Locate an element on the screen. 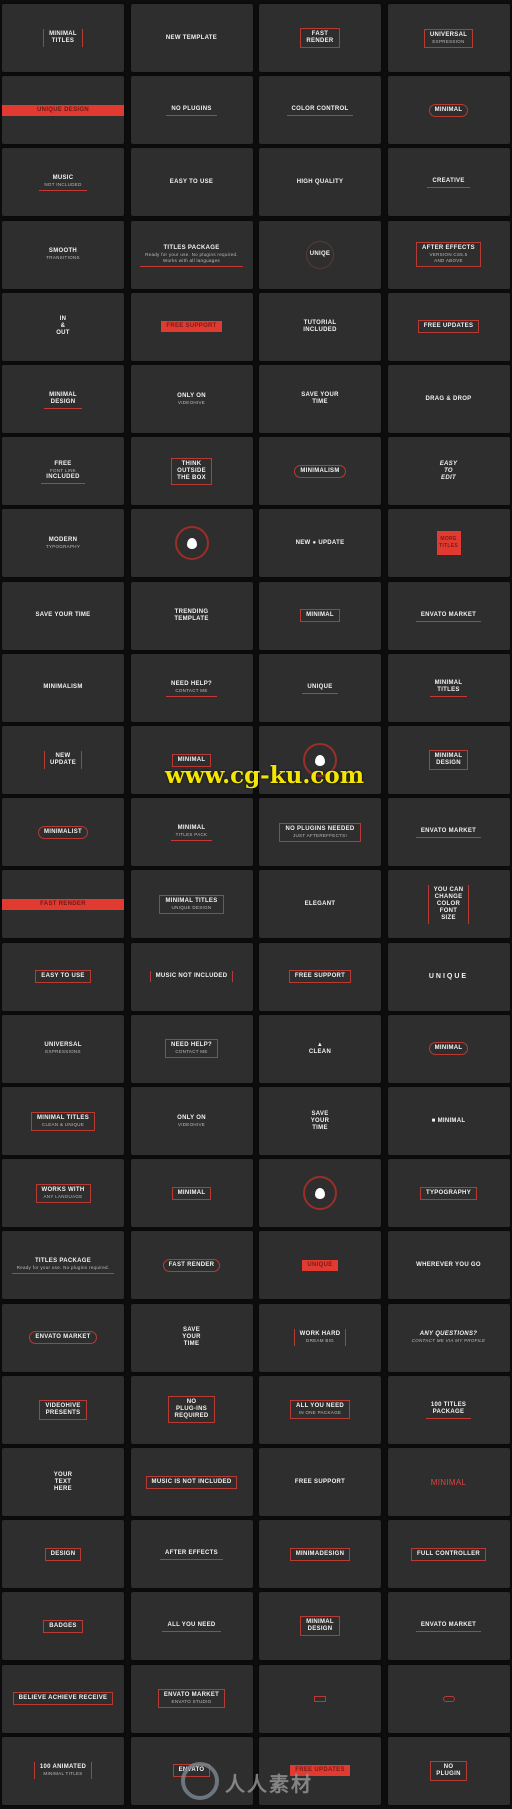 The image size is (512, 1809). title-preview-tile: NEW TEMPLATE is located at coordinates (191, 38).